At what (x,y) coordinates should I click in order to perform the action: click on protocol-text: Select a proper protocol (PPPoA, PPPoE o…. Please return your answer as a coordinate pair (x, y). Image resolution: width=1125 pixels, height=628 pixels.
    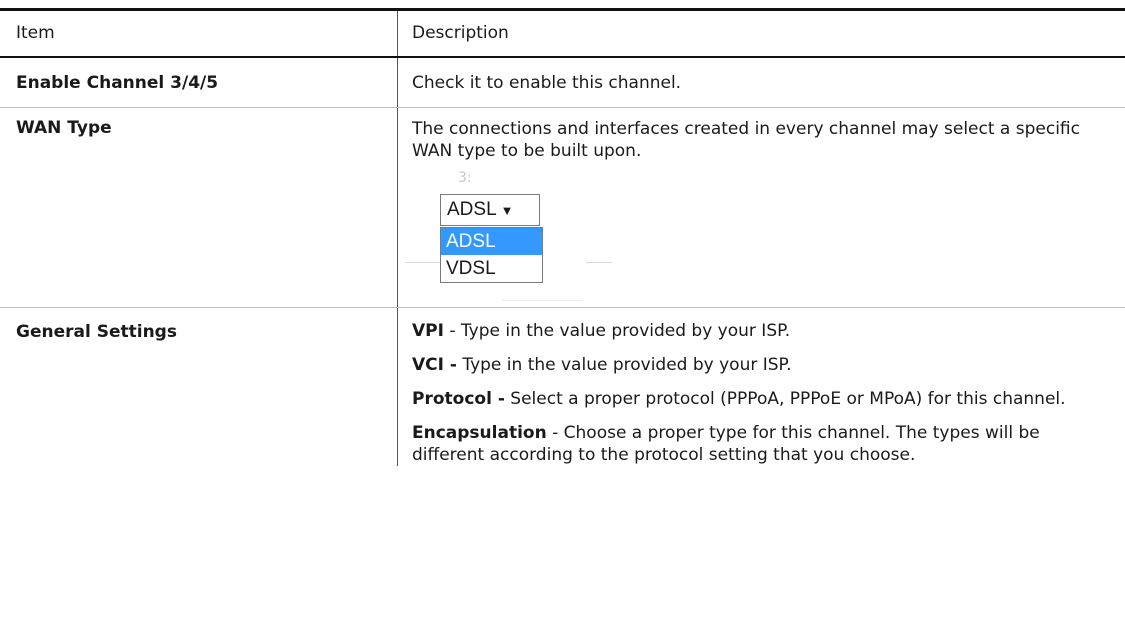
    Looking at the image, I should click on (785, 399).